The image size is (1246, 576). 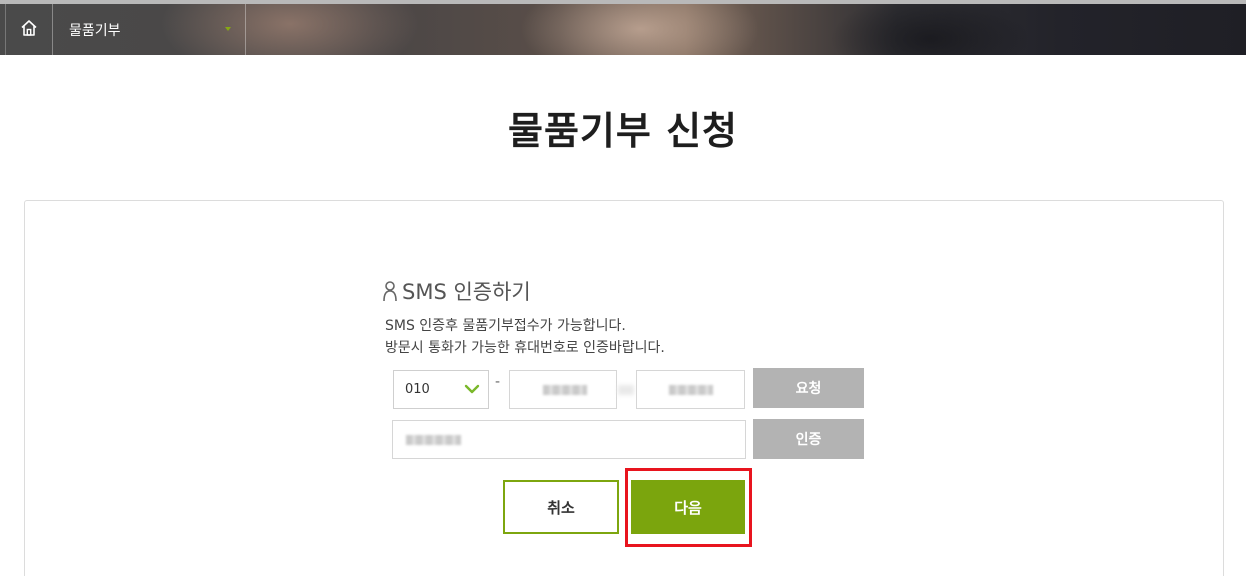 I want to click on phone-prefix-value: 010, so click(x=417, y=389).